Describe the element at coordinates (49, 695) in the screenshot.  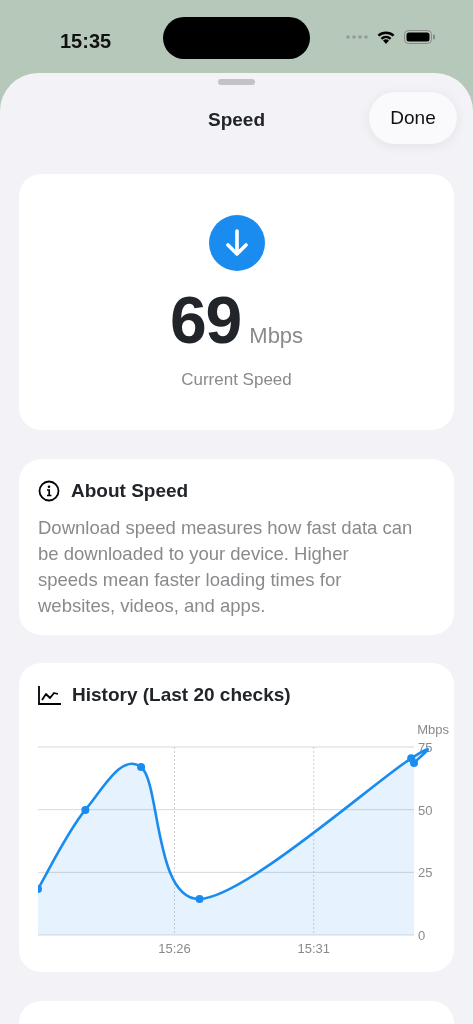
I see `line-chart-icon` at that location.